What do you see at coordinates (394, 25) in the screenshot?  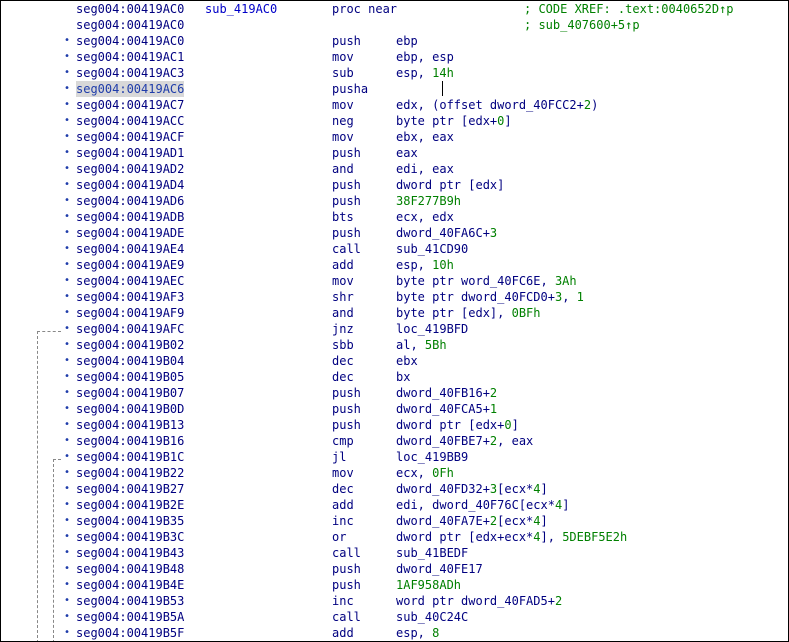 I see `xref-row: seg004:00419AC0 ; sub_407600+5↑p` at bounding box center [394, 25].